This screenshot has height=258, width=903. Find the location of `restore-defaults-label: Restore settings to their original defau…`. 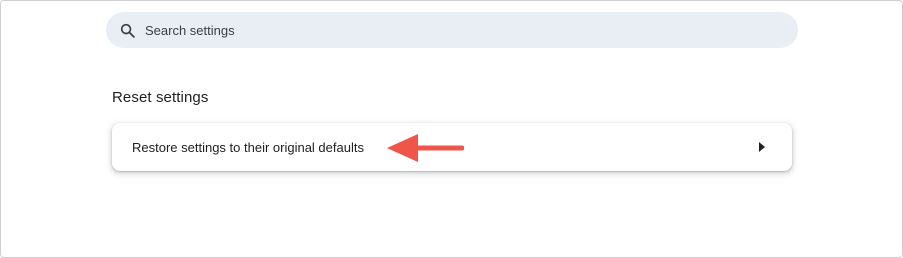

restore-defaults-label: Restore settings to their original defau… is located at coordinates (248, 147).